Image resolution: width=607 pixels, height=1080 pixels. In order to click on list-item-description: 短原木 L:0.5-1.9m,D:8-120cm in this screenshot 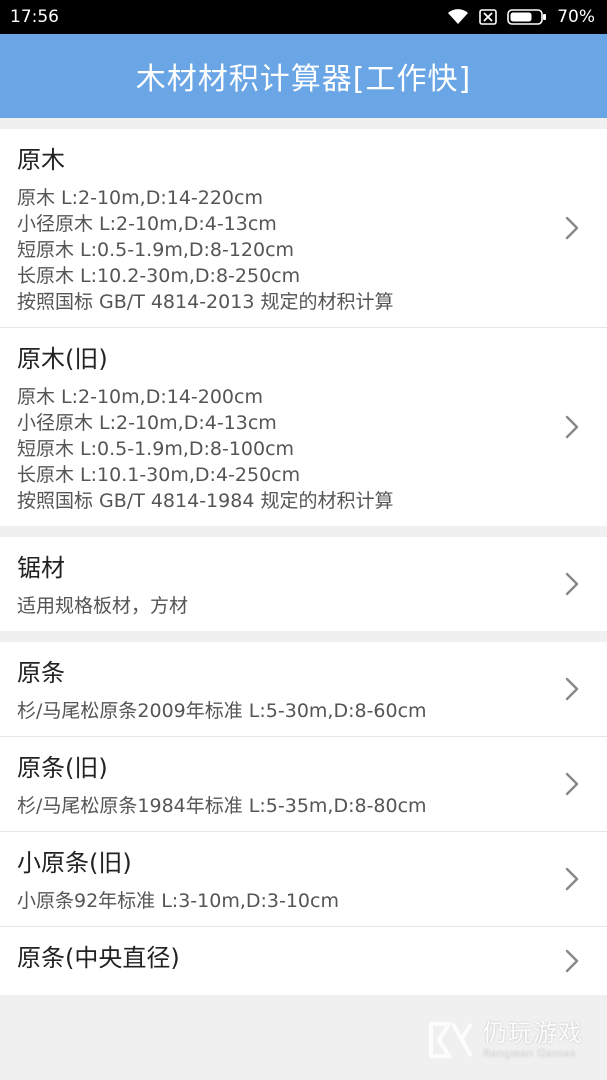, I will do `click(156, 250)`.